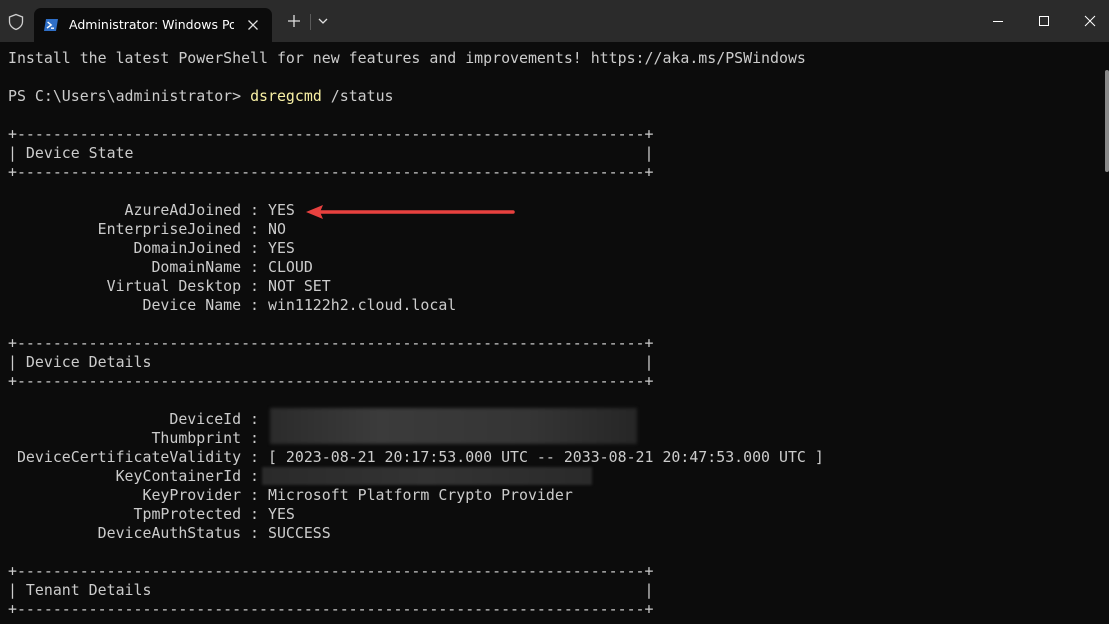  Describe the element at coordinates (129, 96) in the screenshot. I see `prompt: PS C:\Users\administrator>` at that location.